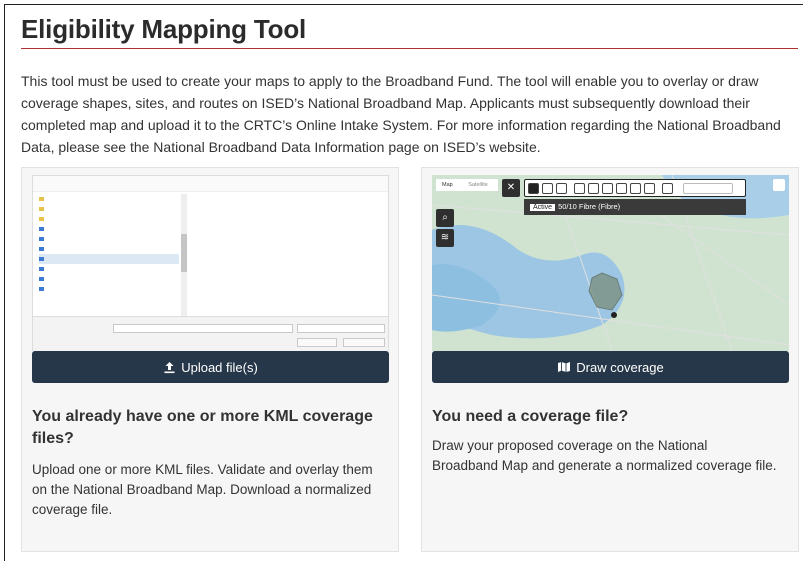 Image resolution: width=803 pixels, height=561 pixels. Describe the element at coordinates (635, 207) in the screenshot. I see `active-layer-bar: Active 50/10 Fibre (Fibre)` at that location.